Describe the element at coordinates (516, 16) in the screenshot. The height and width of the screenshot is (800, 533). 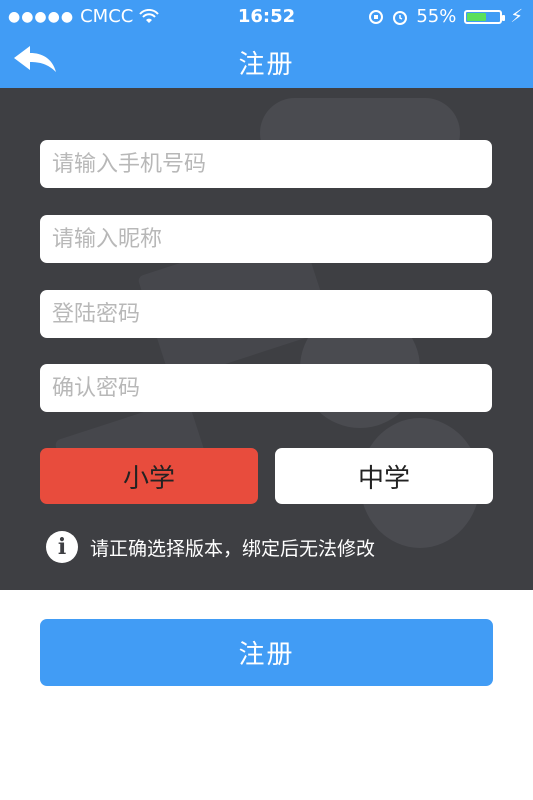
I see `charging-bolt-icon: ⚡` at that location.